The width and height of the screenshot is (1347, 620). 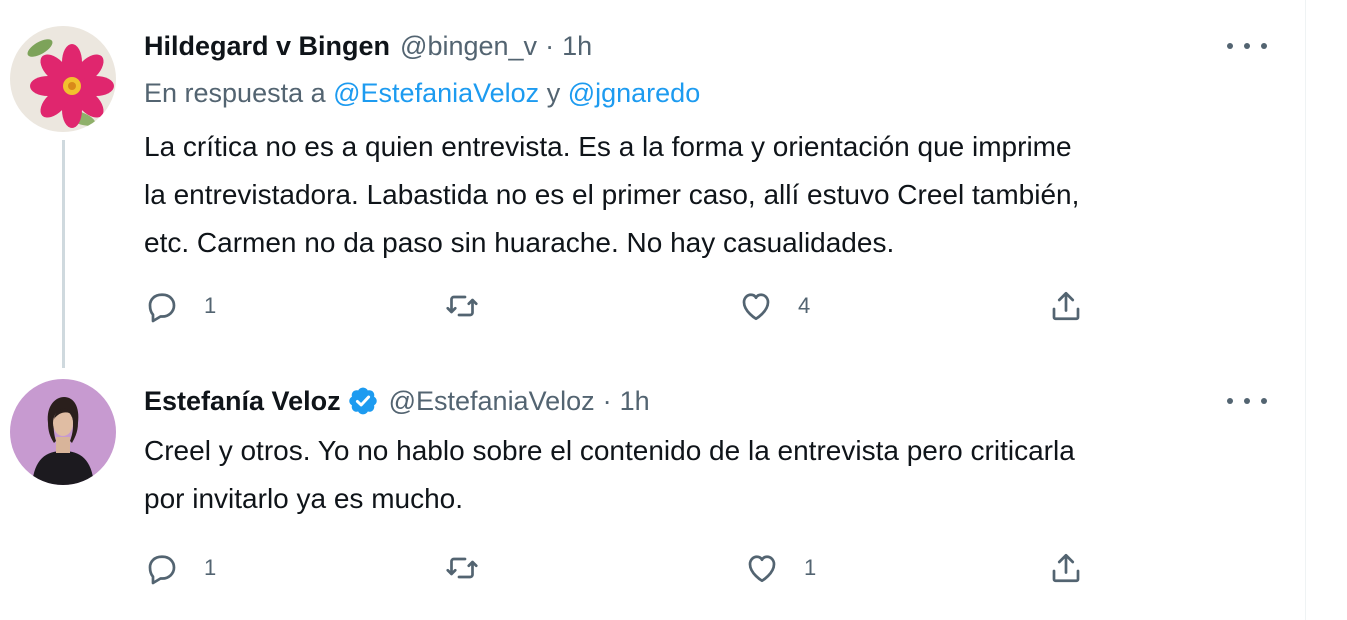 I want to click on tweet-text-line: por invitarlo ya es mucho., so click(x=304, y=498).